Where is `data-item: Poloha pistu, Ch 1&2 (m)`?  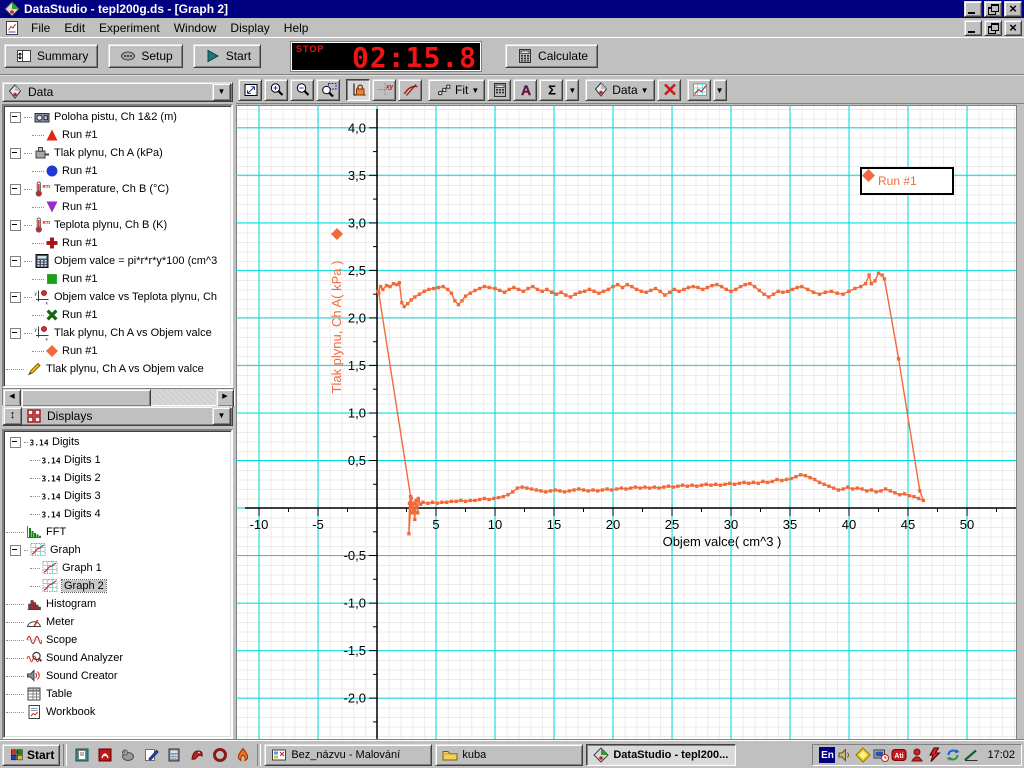 data-item: Poloha pistu, Ch 1&2 (m) is located at coordinates (117, 117).